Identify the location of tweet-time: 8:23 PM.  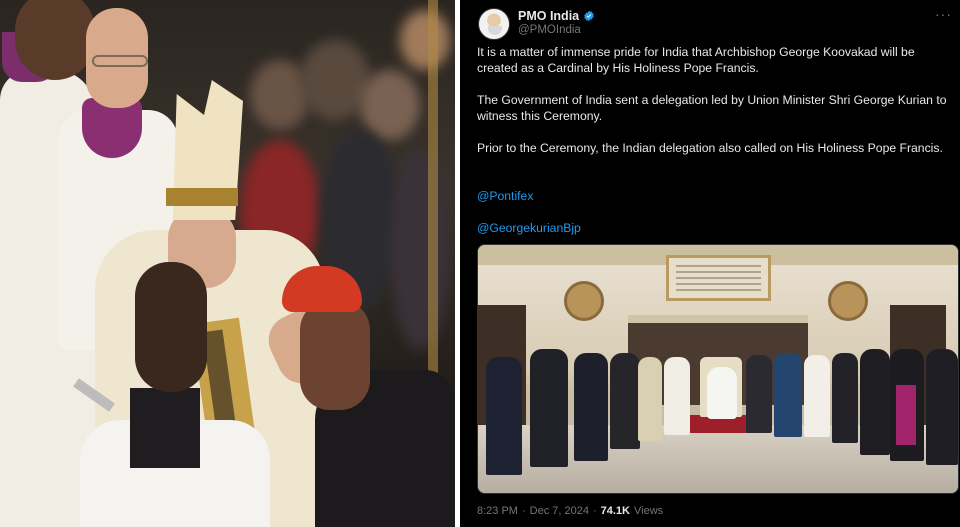
(497, 511).